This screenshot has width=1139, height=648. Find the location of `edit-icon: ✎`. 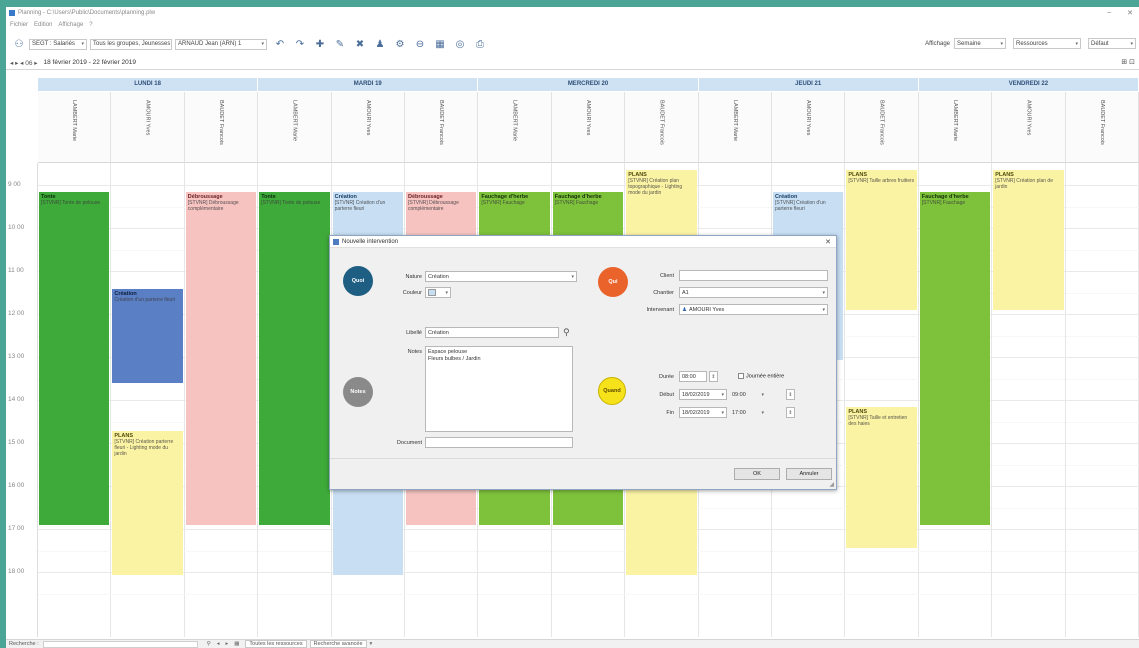

edit-icon: ✎ is located at coordinates (340, 44).